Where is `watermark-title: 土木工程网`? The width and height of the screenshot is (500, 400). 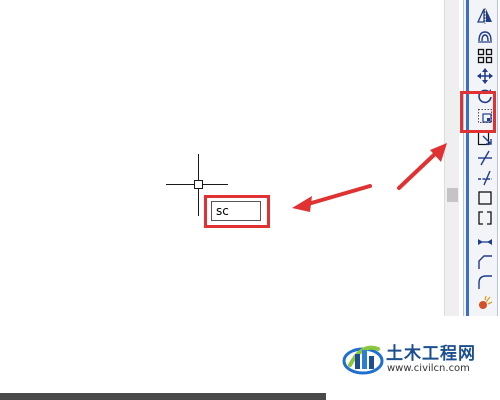 watermark-title: 土木工程网 is located at coordinates (431, 354).